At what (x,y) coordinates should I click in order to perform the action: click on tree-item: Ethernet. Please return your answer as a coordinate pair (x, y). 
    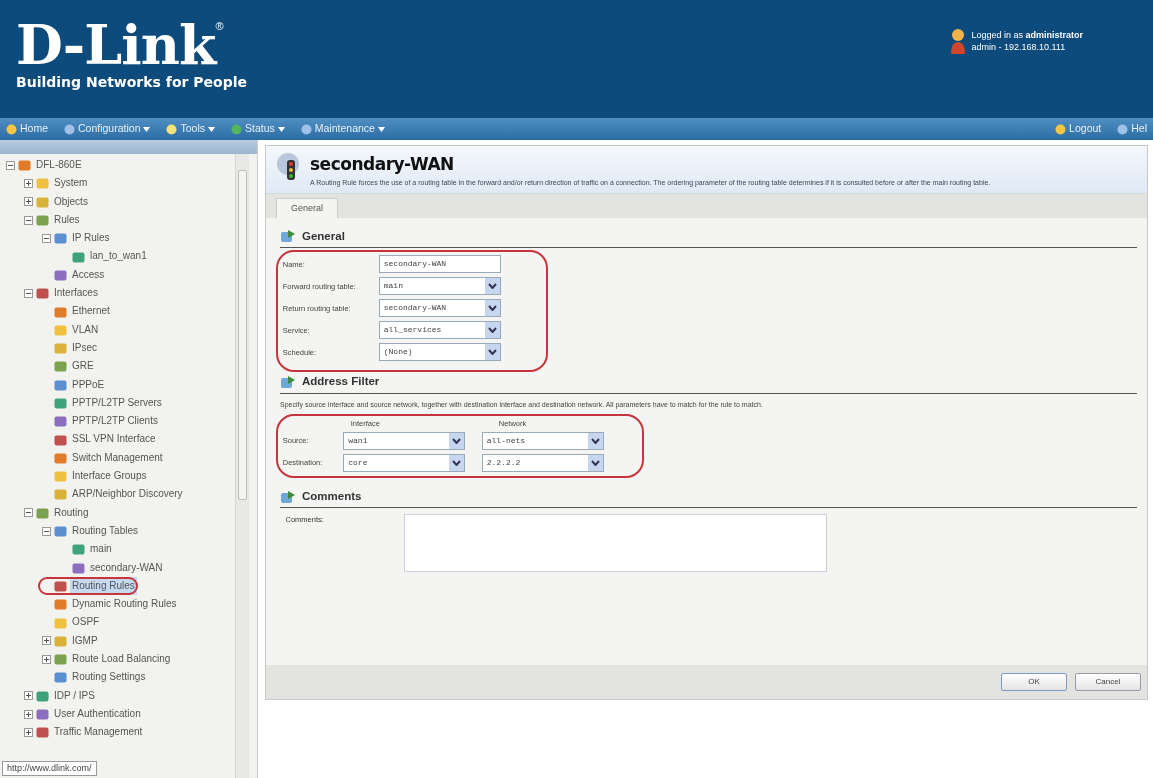
    Looking at the image, I should click on (91, 311).